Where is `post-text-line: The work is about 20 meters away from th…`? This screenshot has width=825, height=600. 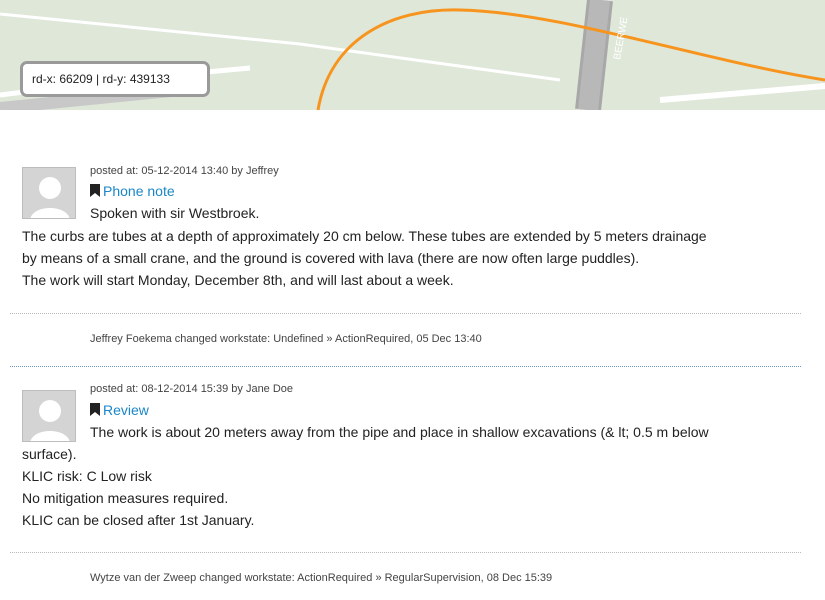
post-text-line: The work is about 20 meters away from th… is located at coordinates (399, 432).